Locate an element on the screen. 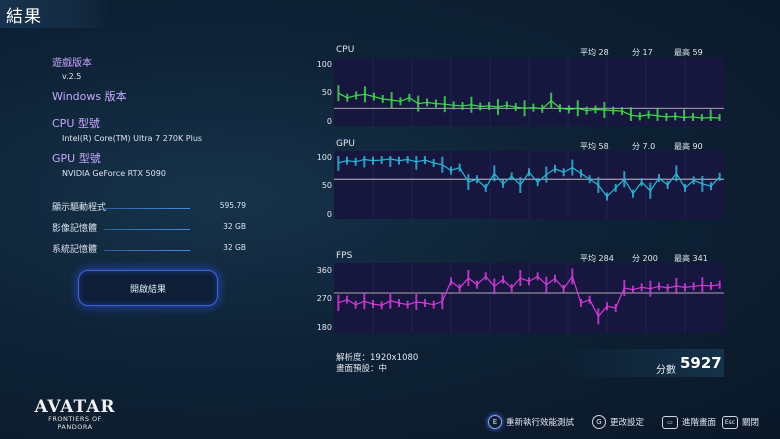 The image size is (780, 439). version-value: v.2.5 is located at coordinates (72, 76).